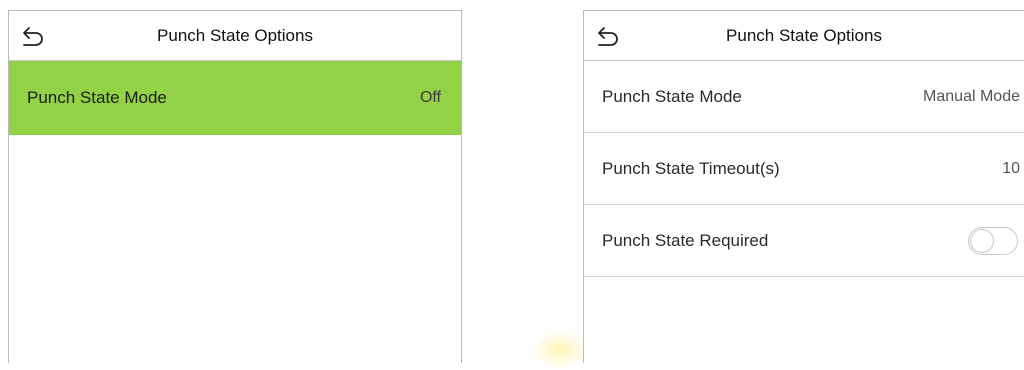 The image size is (1024, 370). Describe the element at coordinates (982, 241) in the screenshot. I see `toggle-knob` at that location.